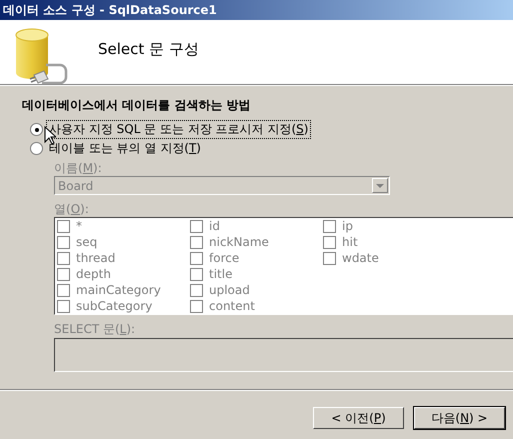 The image size is (513, 439). Describe the element at coordinates (72, 209) in the screenshot. I see `field-label: 열(O):` at that location.